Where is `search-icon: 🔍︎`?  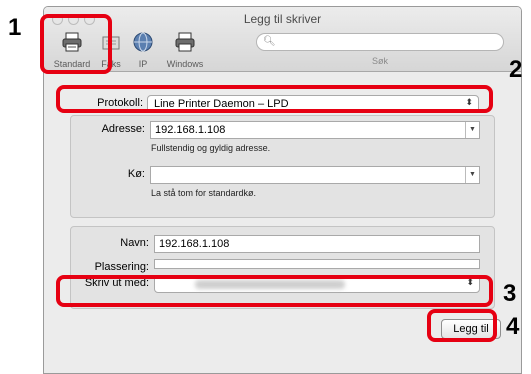
search-icon: 🔍︎ is located at coordinates (269, 41).